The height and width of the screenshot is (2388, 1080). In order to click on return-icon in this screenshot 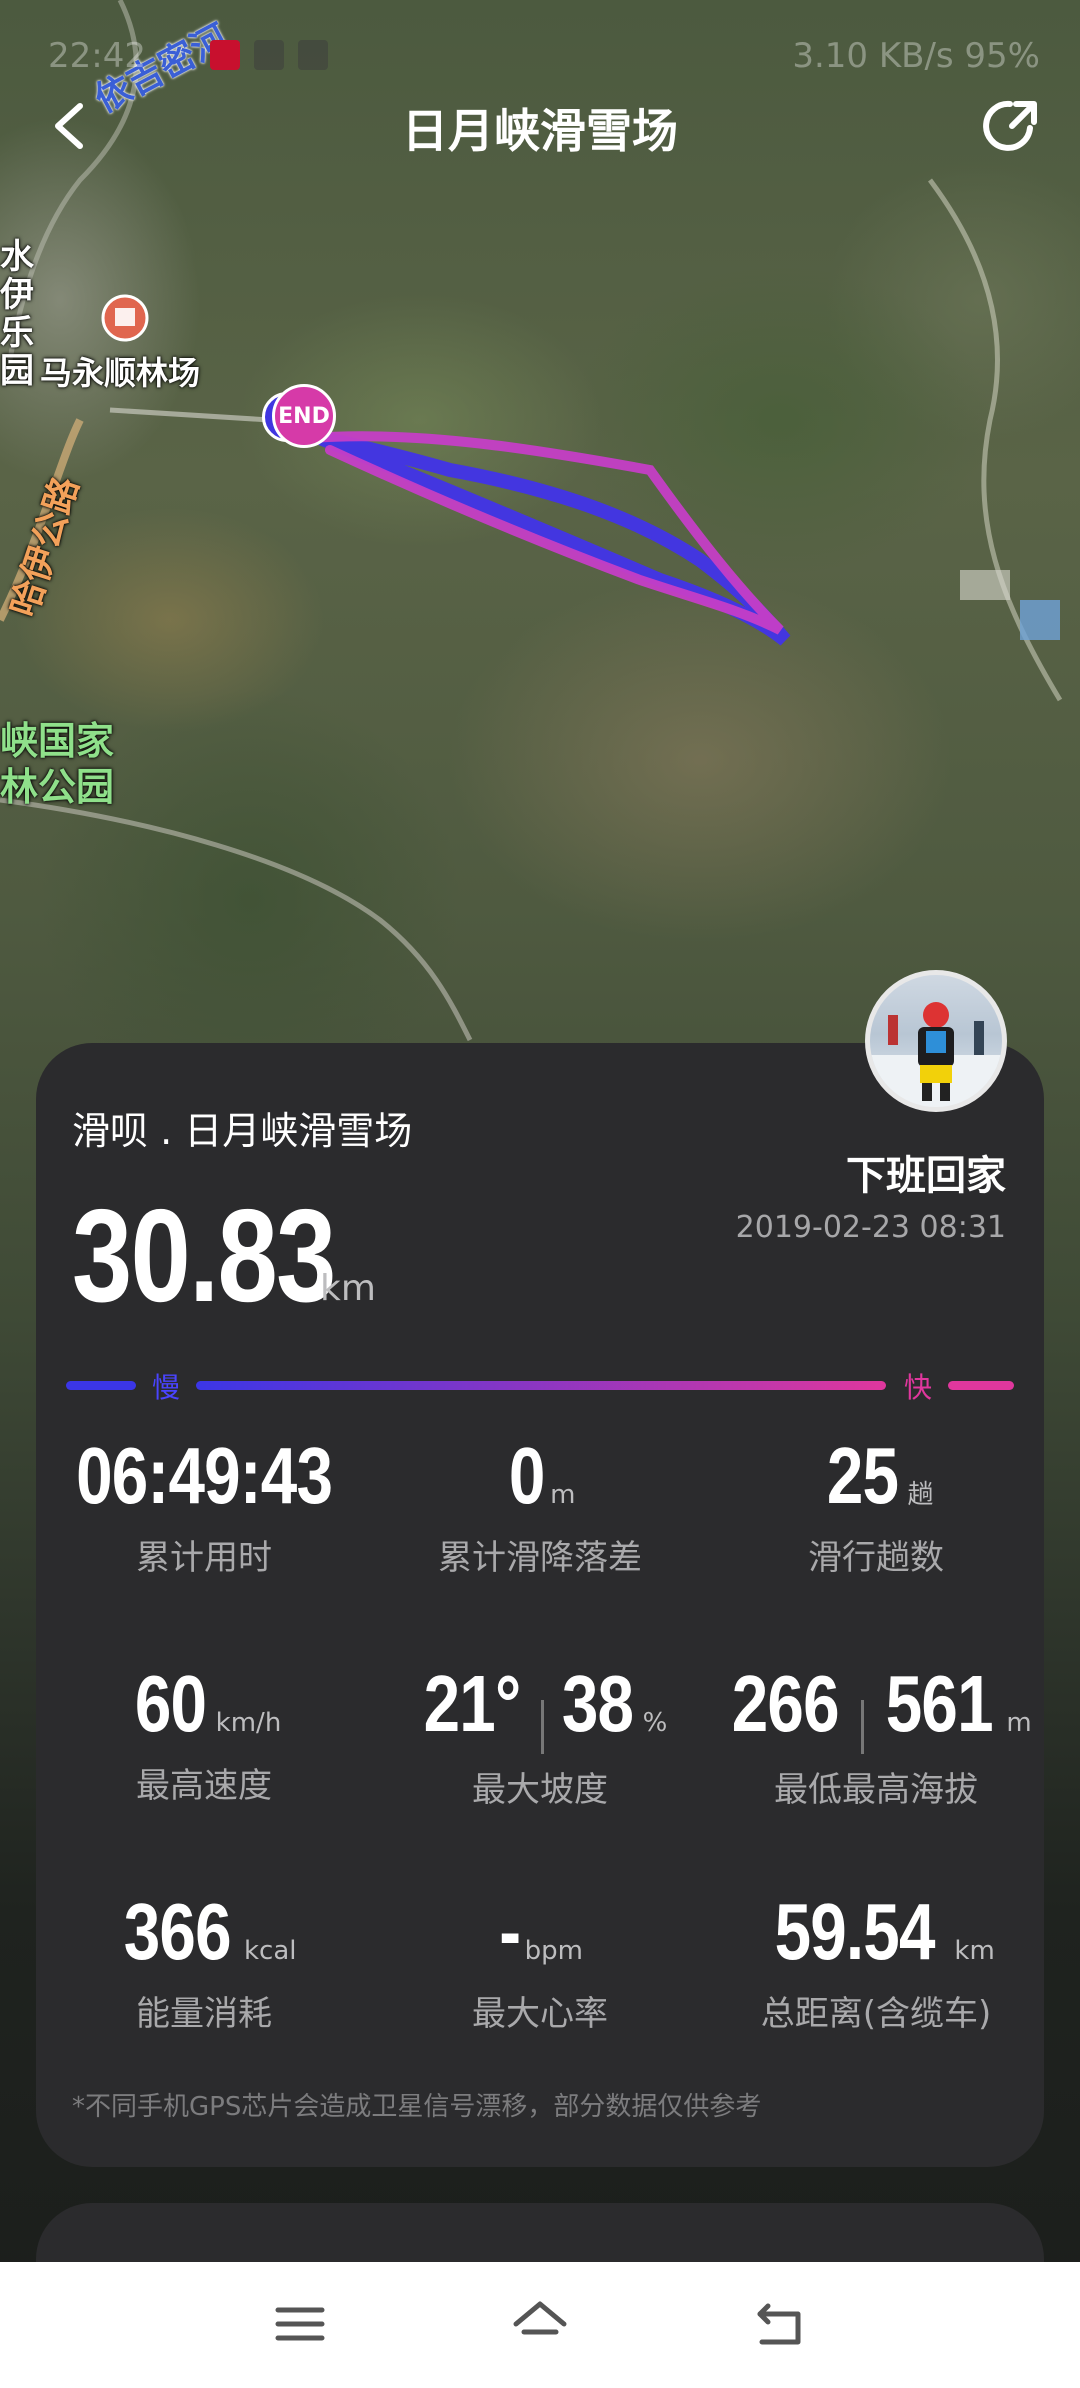, I will do `click(779, 2324)`.